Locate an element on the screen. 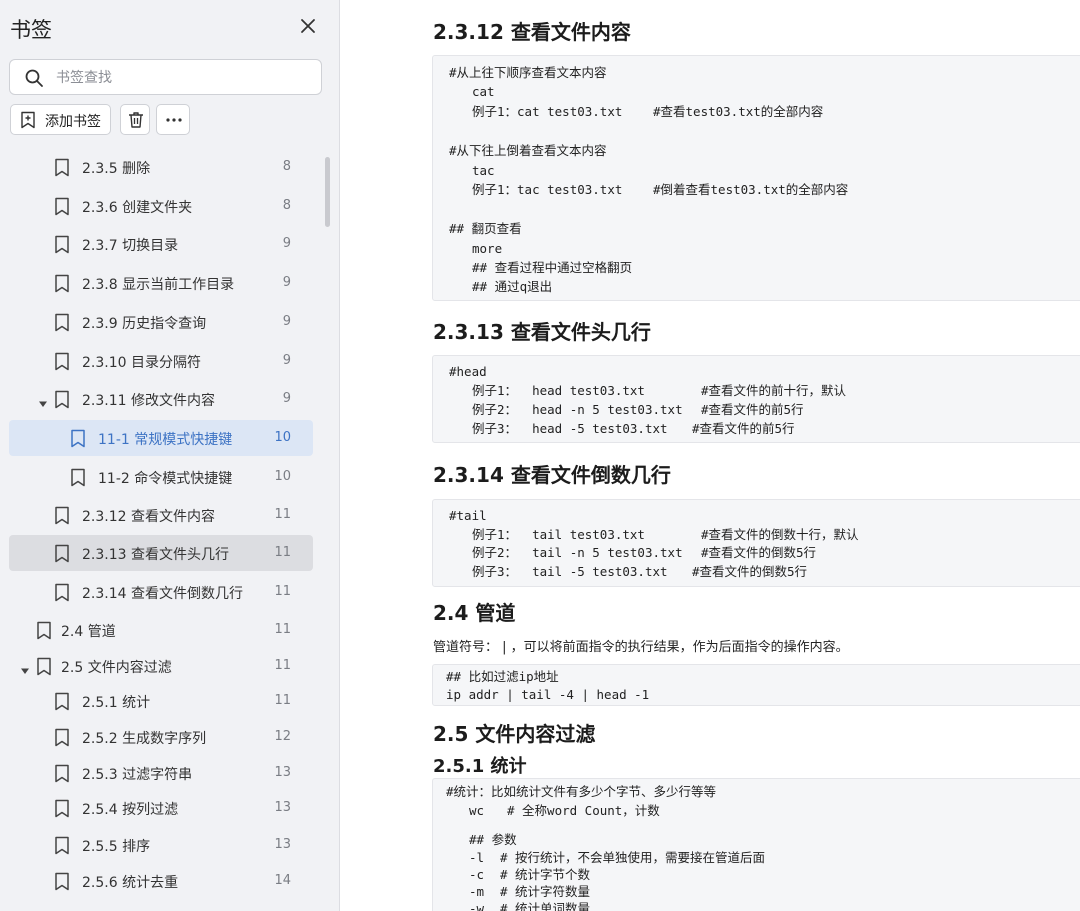 This screenshot has height=911, width=1080. bookmark-item: 2.3.11 修改文件内容 9 is located at coordinates (161, 399).